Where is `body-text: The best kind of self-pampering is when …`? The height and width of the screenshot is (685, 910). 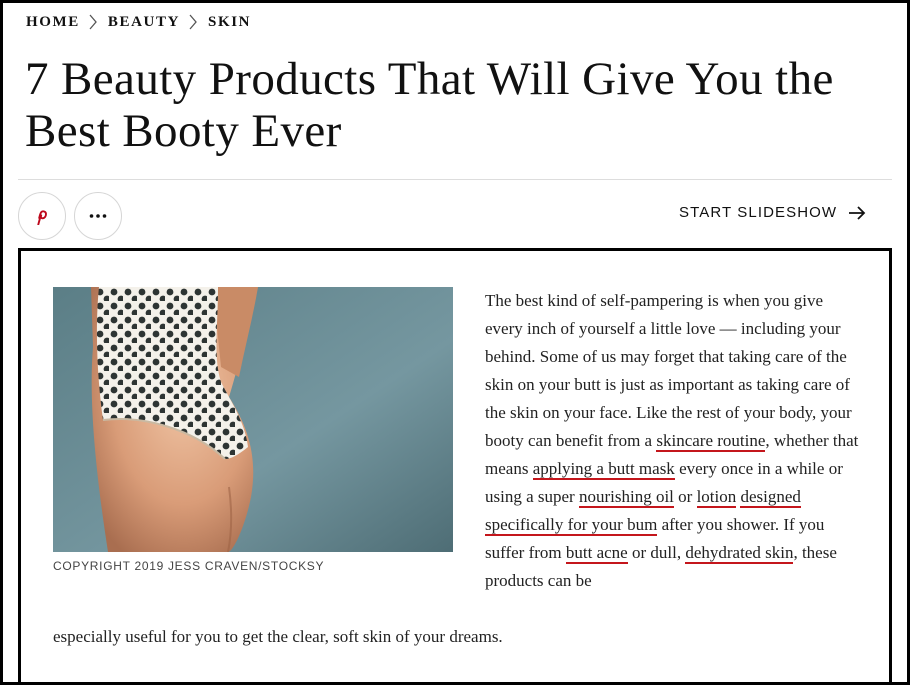
body-text: The best kind of self-pampering is when … is located at coordinates (668, 370).